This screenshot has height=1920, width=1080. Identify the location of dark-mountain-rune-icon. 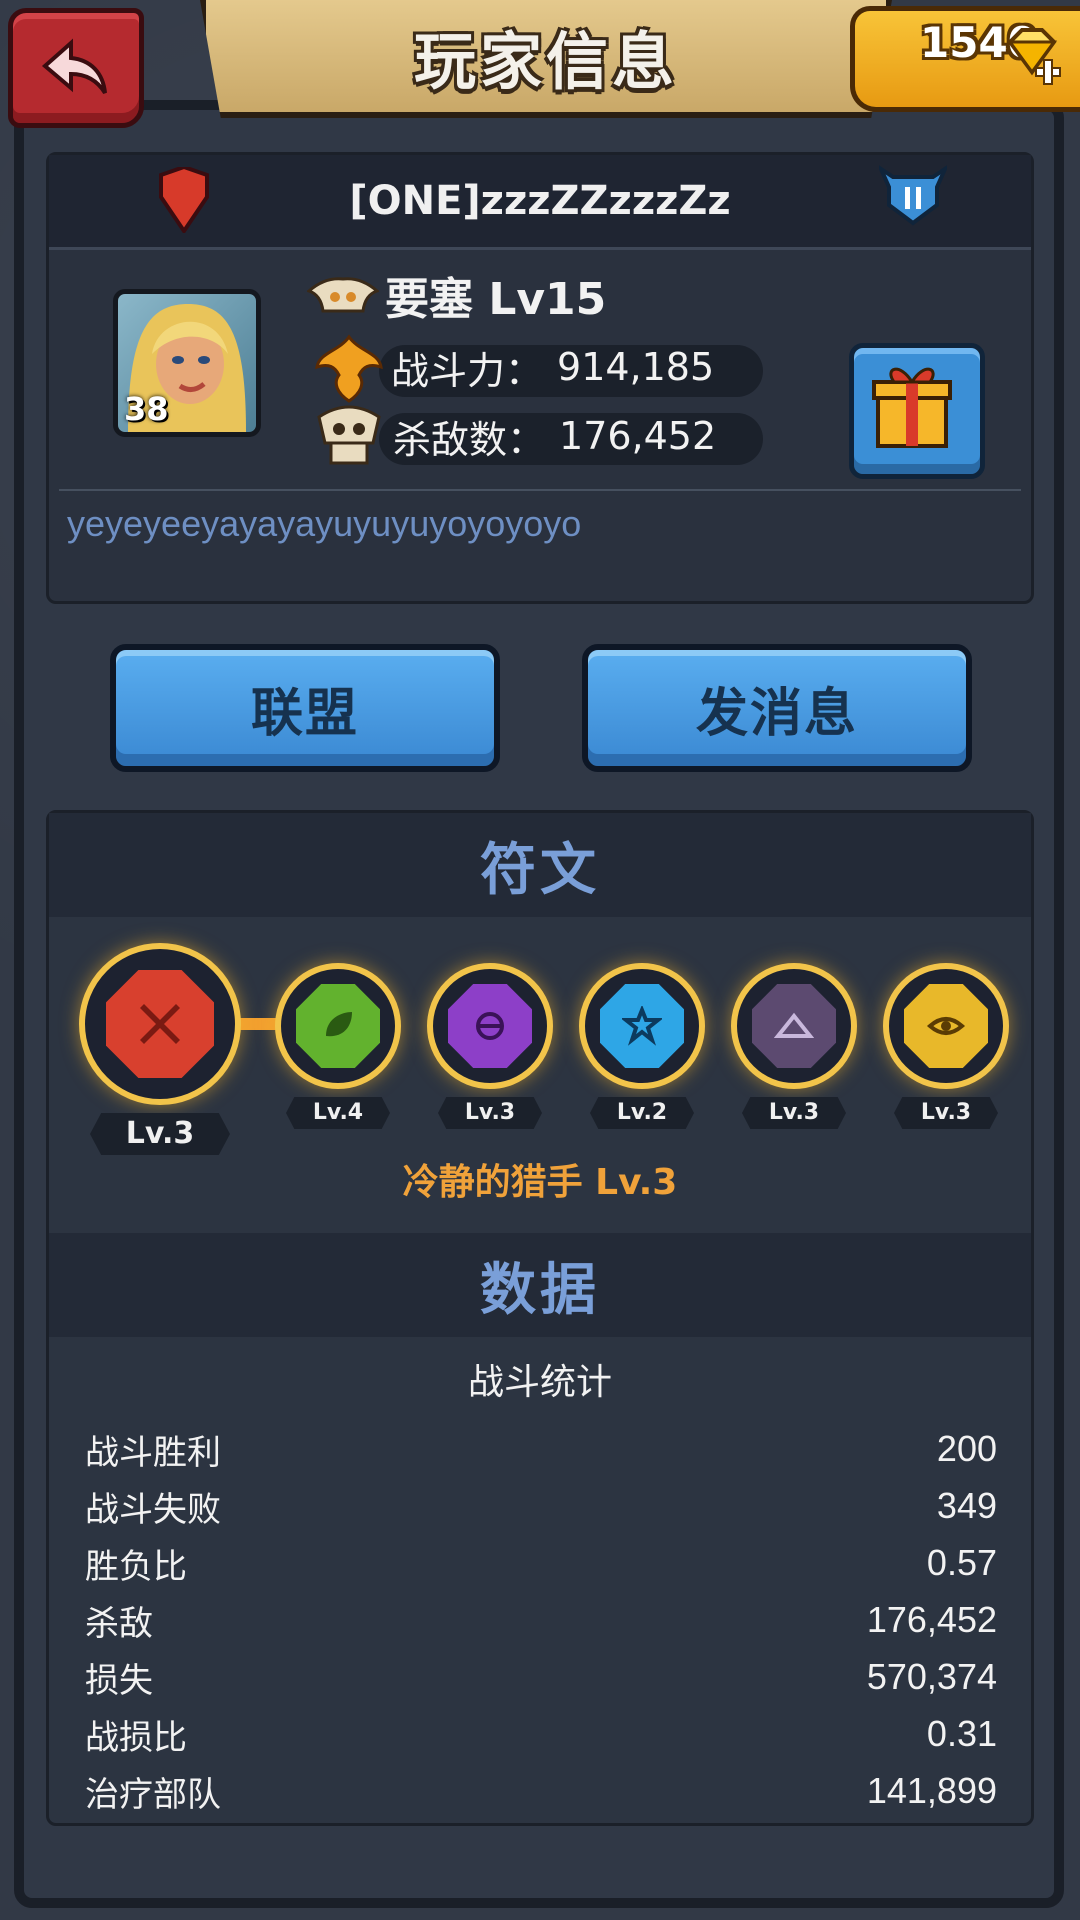
(794, 1026).